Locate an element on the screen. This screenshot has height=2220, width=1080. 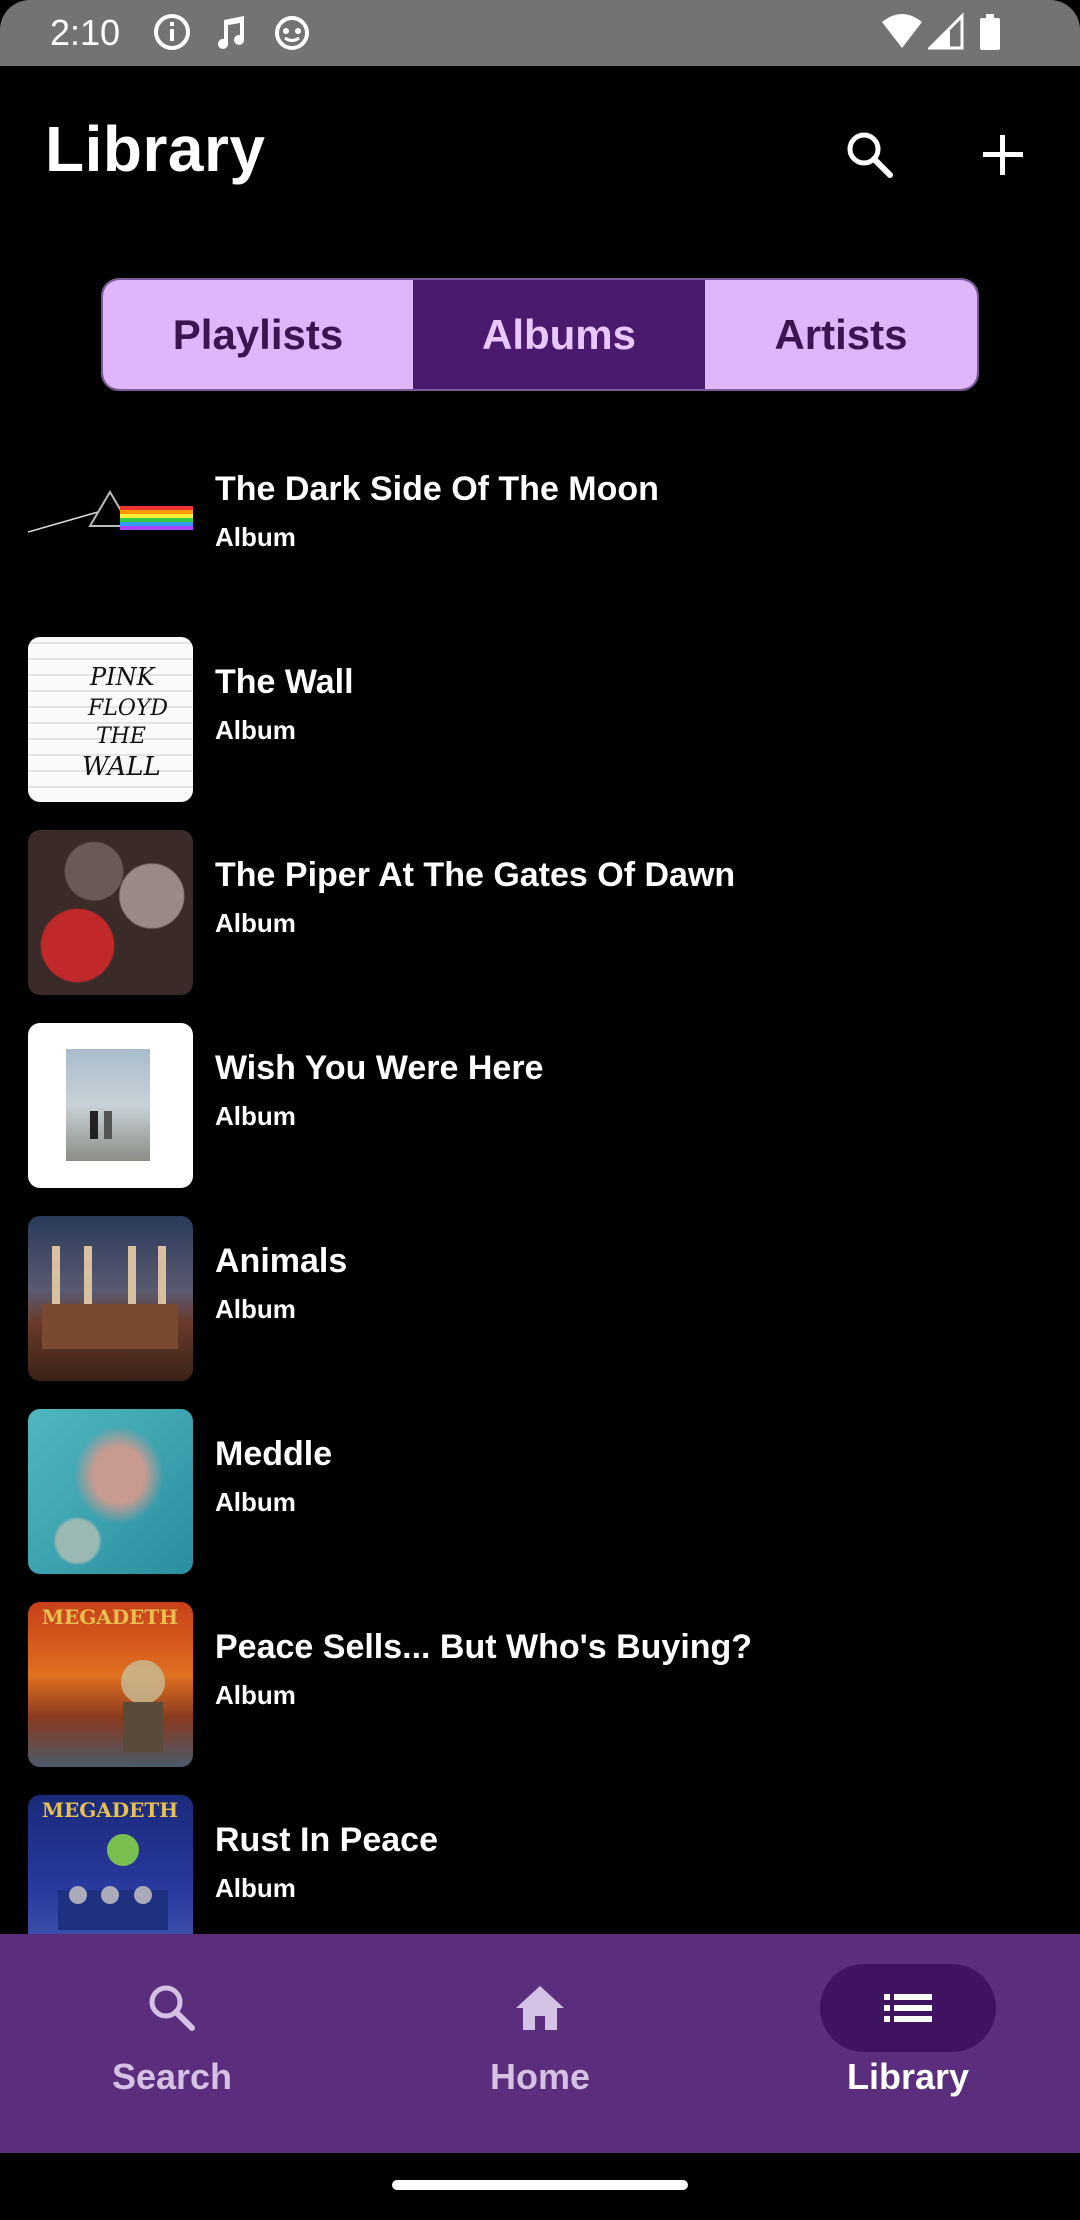
wall-cover-word: FLOYD is located at coordinates (127, 708).